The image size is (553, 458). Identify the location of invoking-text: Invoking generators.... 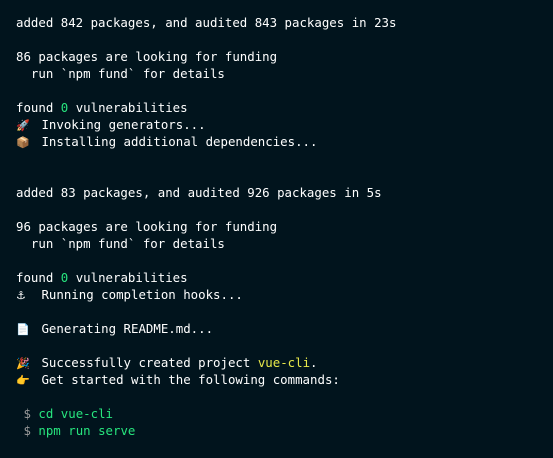
(123, 124).